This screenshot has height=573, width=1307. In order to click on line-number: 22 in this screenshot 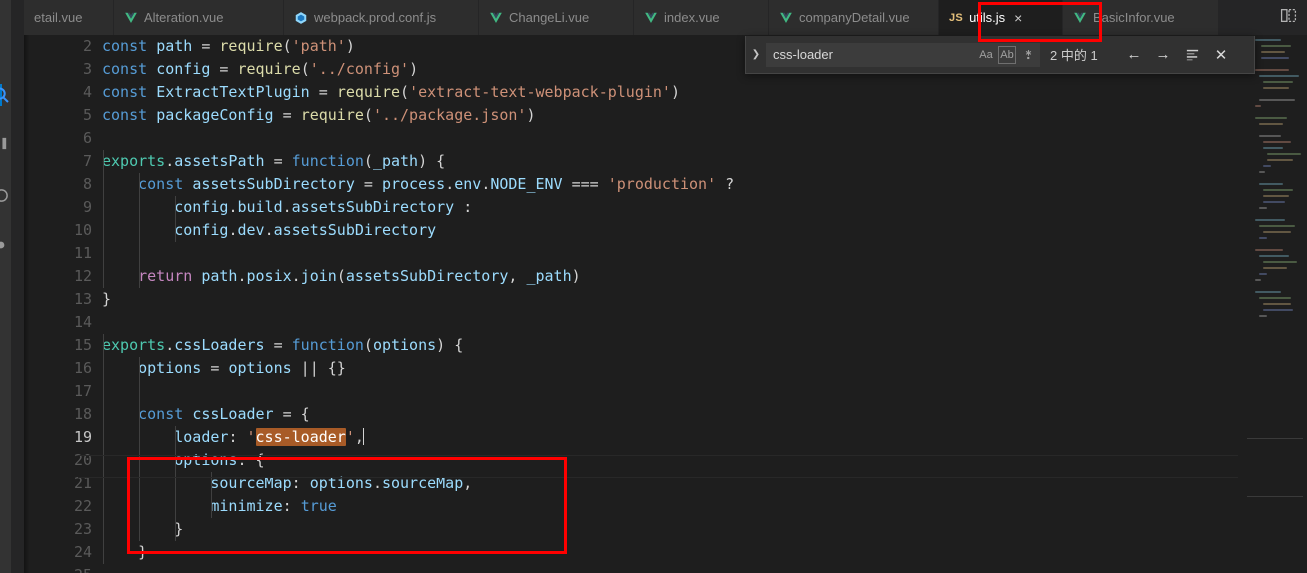, I will do `click(82, 506)`.